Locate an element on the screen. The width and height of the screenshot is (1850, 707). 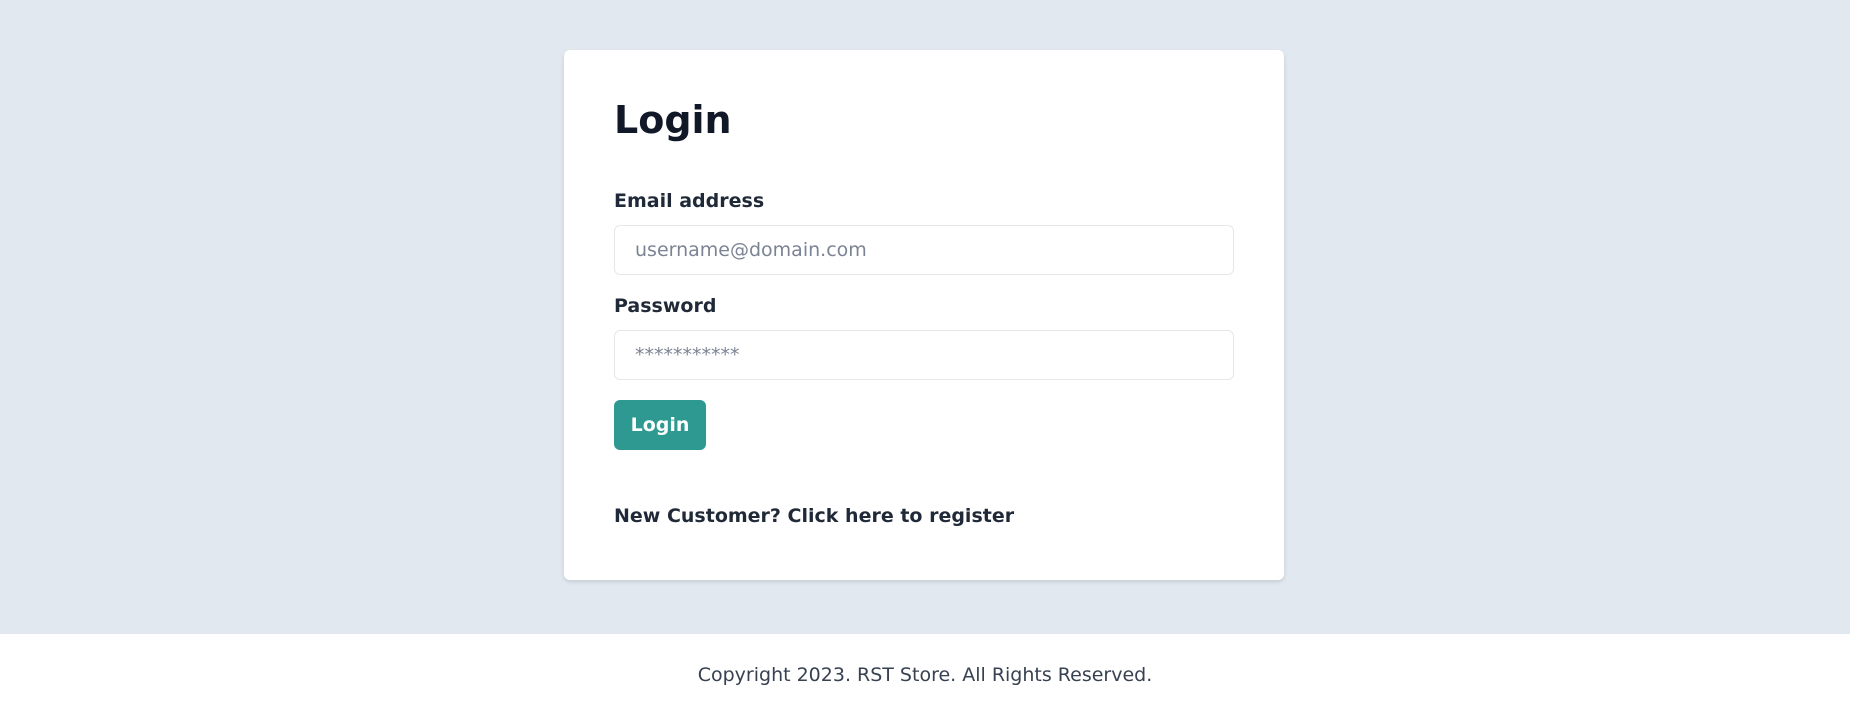
email-label: Email address is located at coordinates (689, 201).